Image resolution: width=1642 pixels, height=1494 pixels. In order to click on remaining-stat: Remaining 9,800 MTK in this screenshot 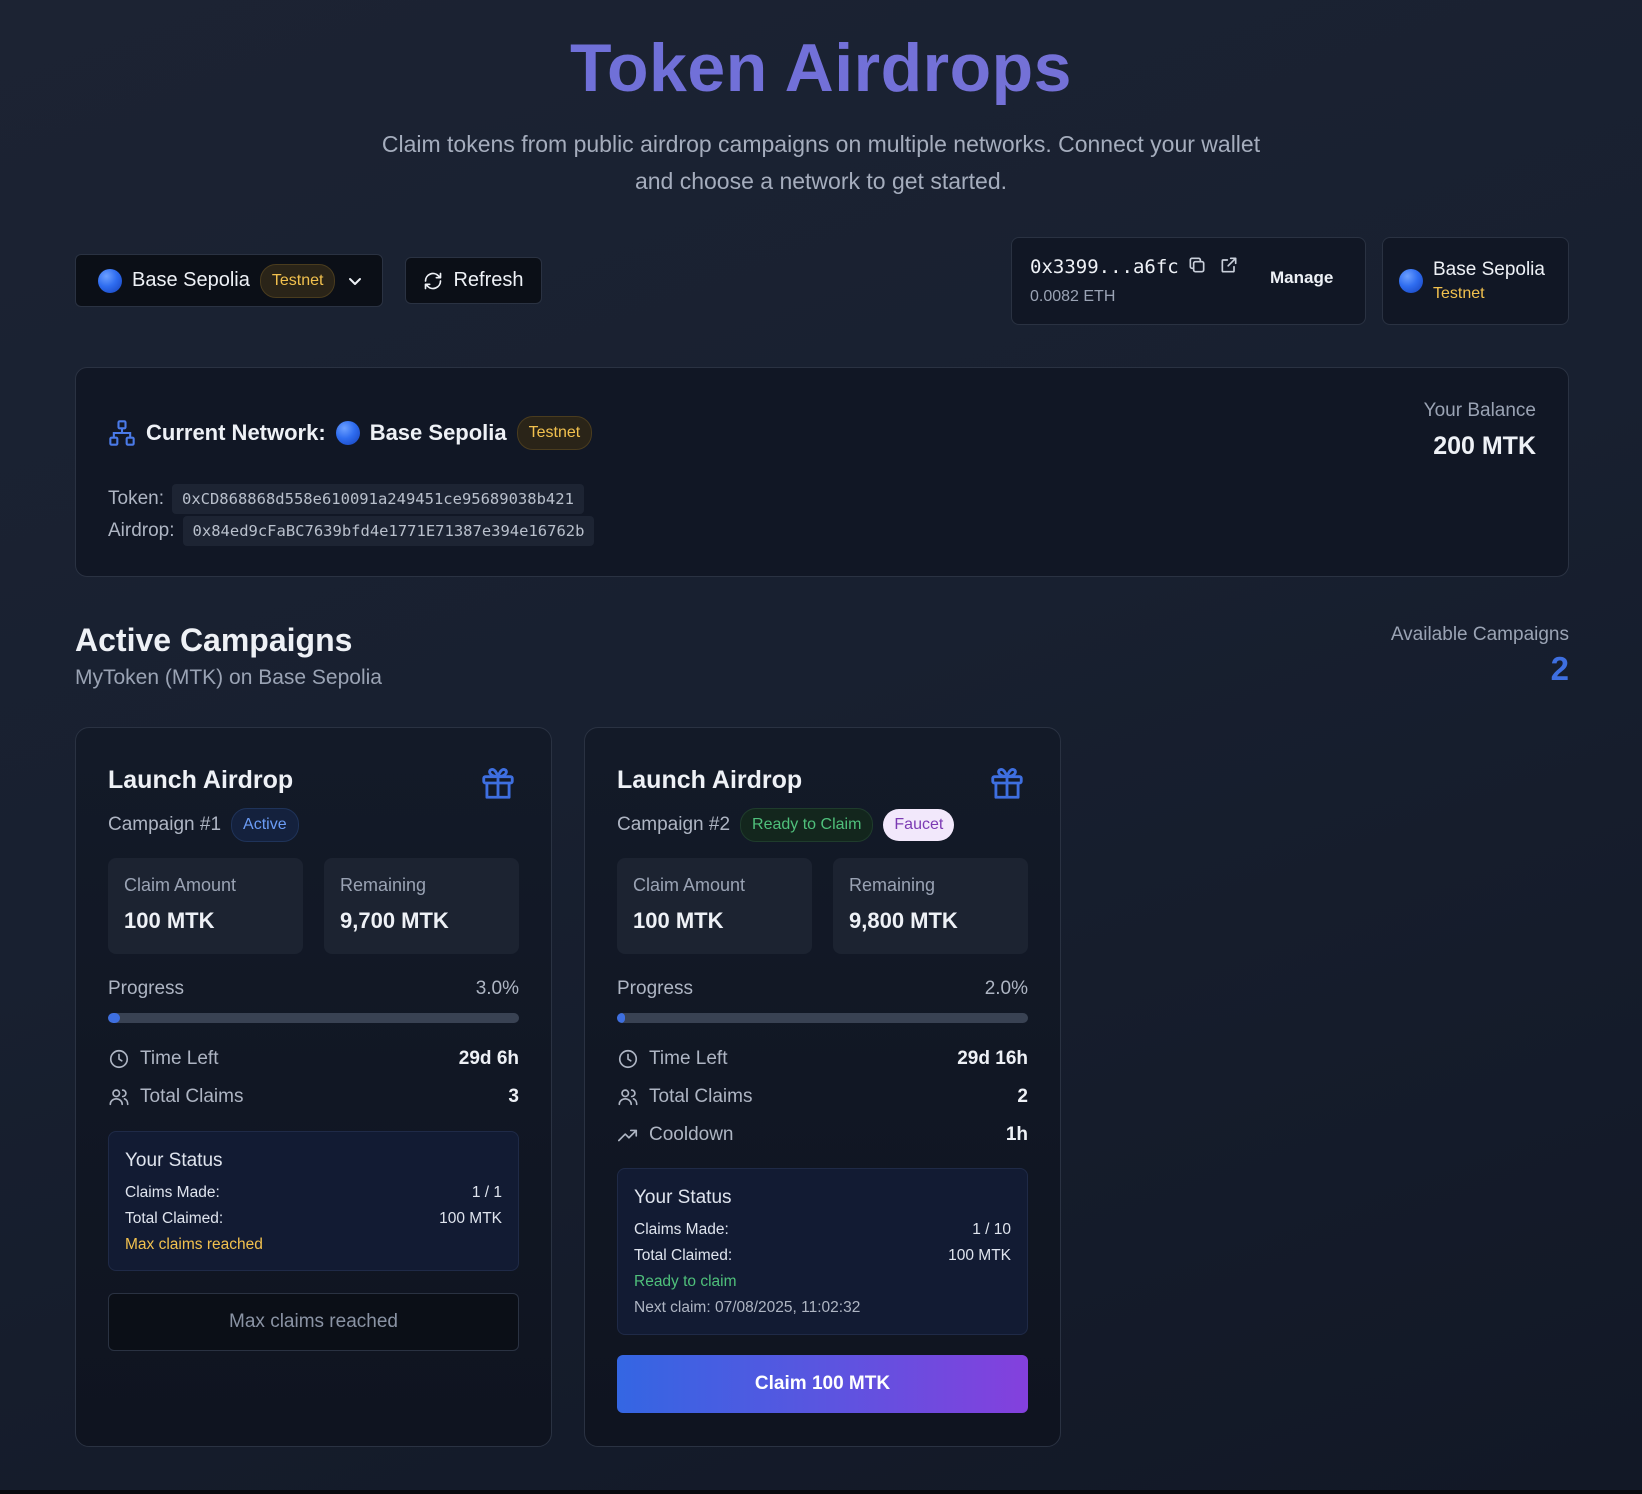, I will do `click(930, 906)`.